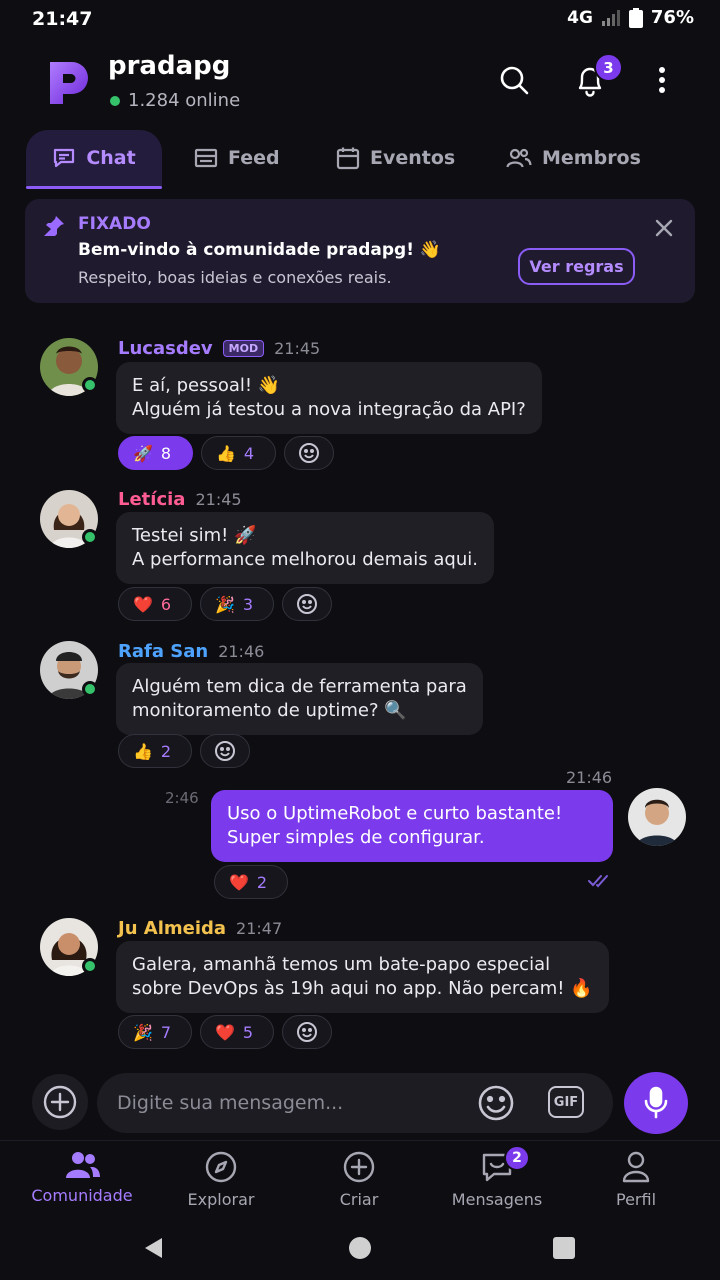 Image resolution: width=720 pixels, height=1280 pixels. Describe the element at coordinates (360, 1248) in the screenshot. I see `system-home-button` at that location.